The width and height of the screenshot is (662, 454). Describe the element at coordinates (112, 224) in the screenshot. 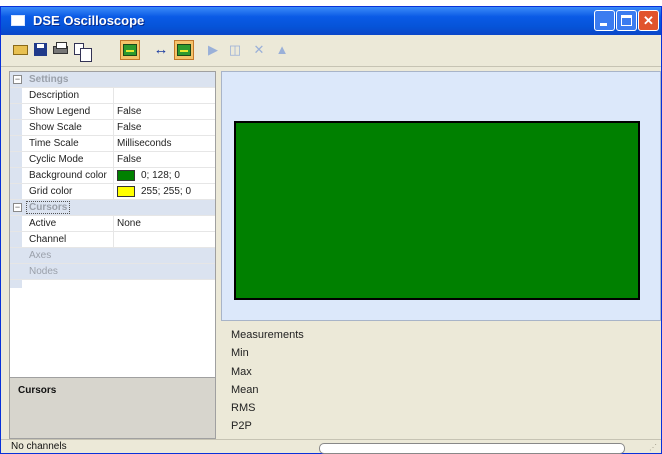

I see `property-row-active: Active None` at that location.